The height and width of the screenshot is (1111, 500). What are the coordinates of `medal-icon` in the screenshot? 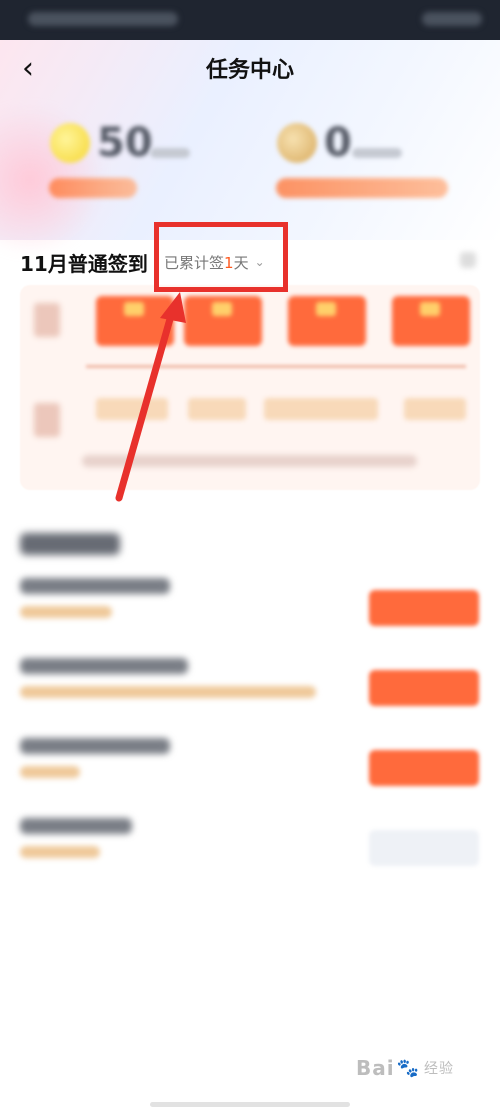 It's located at (297, 143).